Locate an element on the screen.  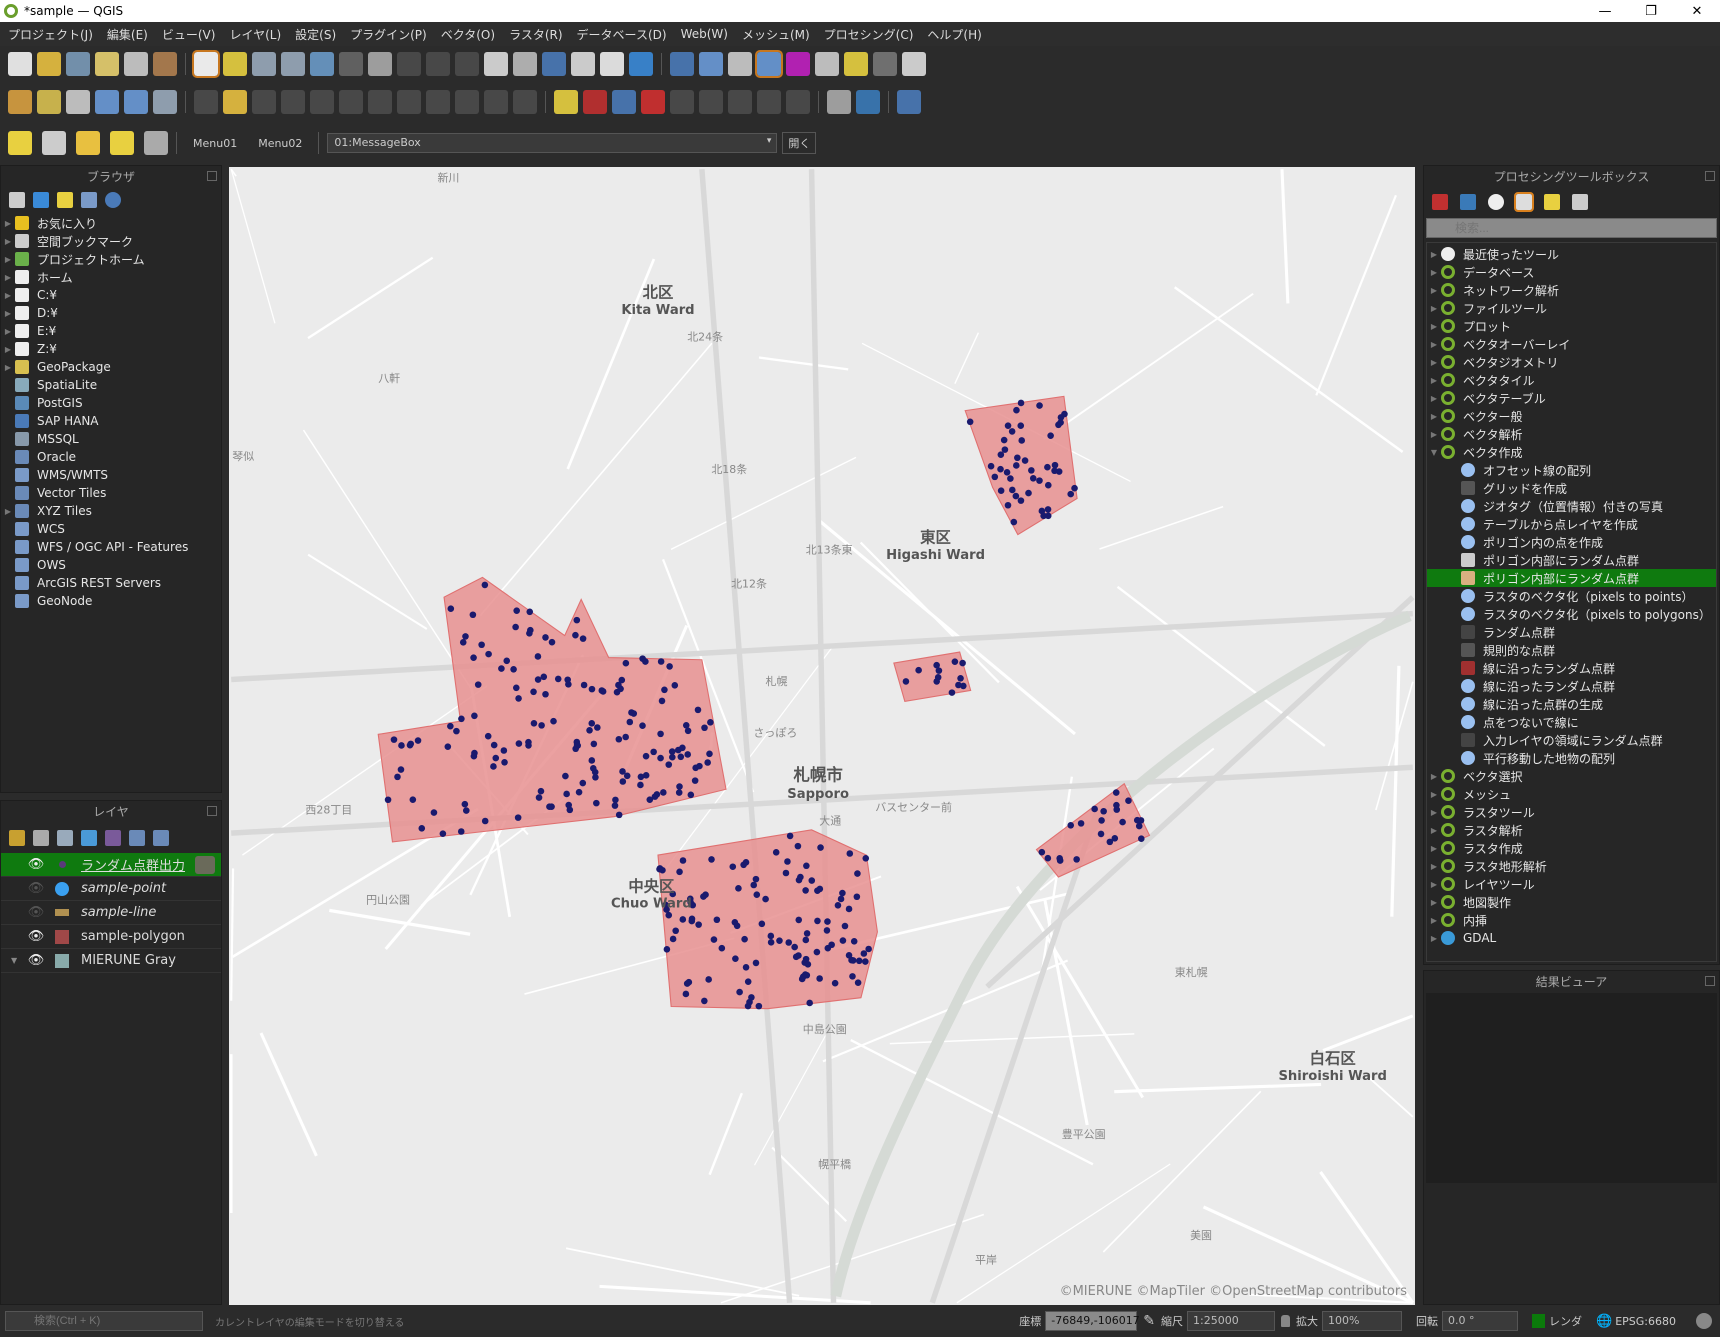
toolbox-search-input is located at coordinates (1571, 228).